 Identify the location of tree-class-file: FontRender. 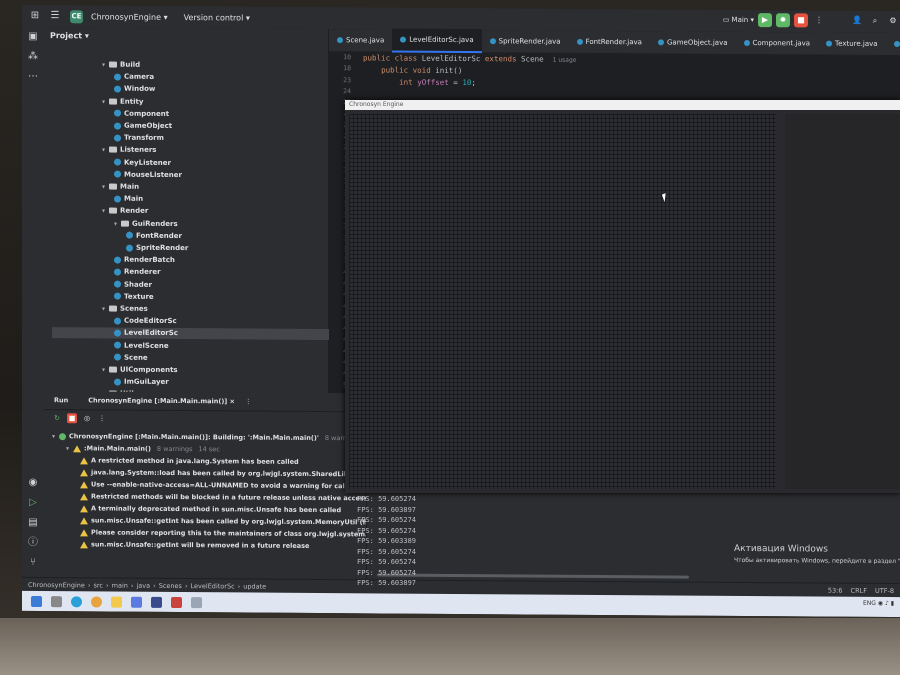
(154, 235).